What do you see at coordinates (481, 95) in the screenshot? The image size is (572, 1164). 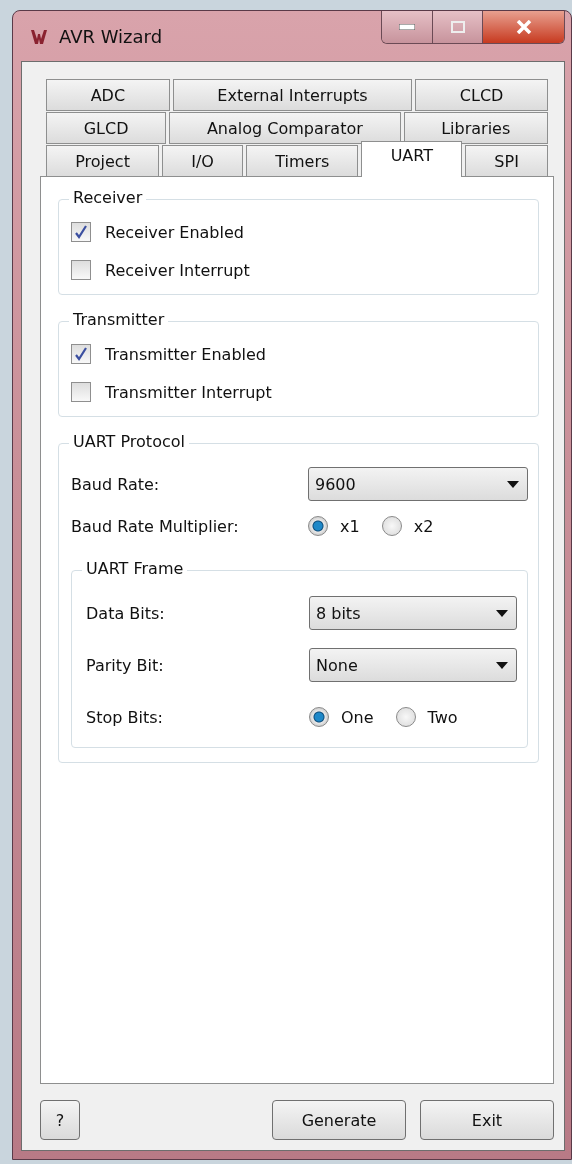 I see `tab: CLCD` at bounding box center [481, 95].